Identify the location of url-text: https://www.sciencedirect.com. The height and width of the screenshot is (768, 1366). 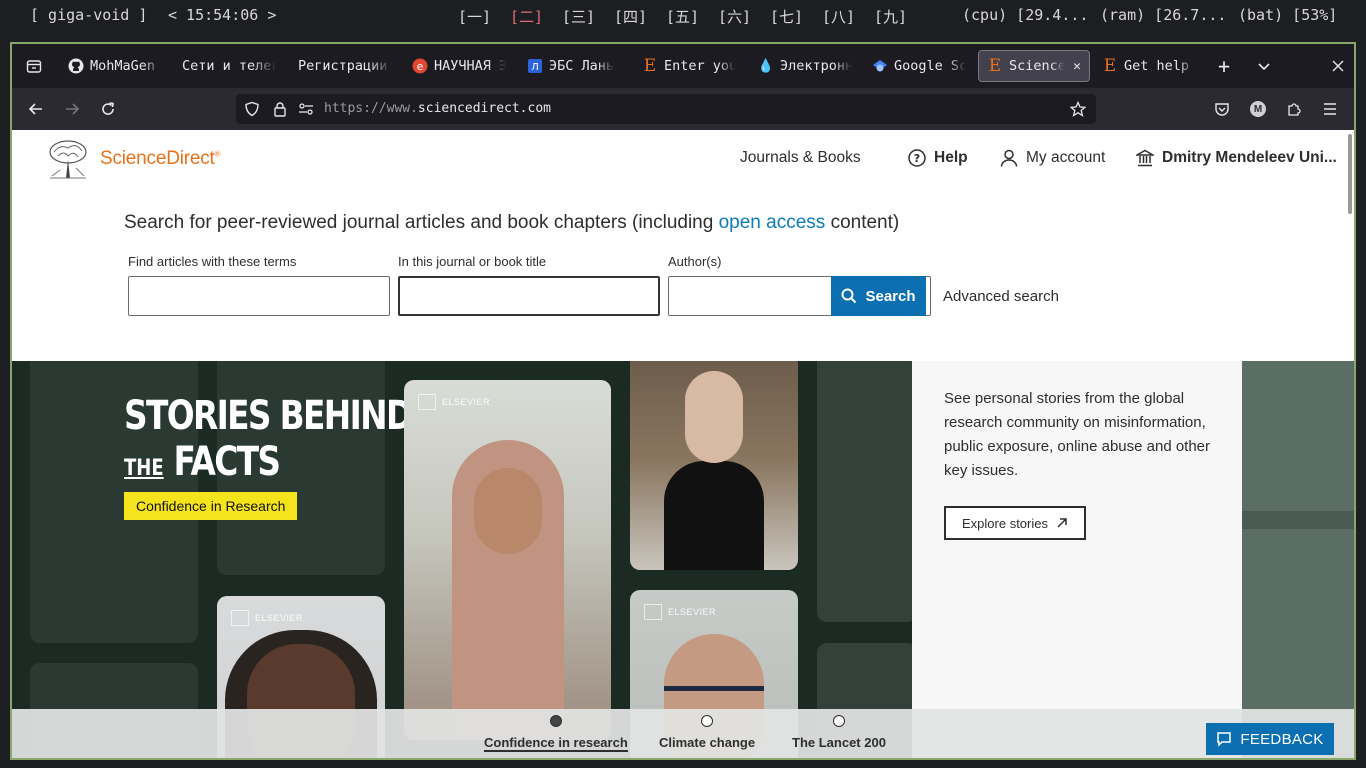
(437, 108).